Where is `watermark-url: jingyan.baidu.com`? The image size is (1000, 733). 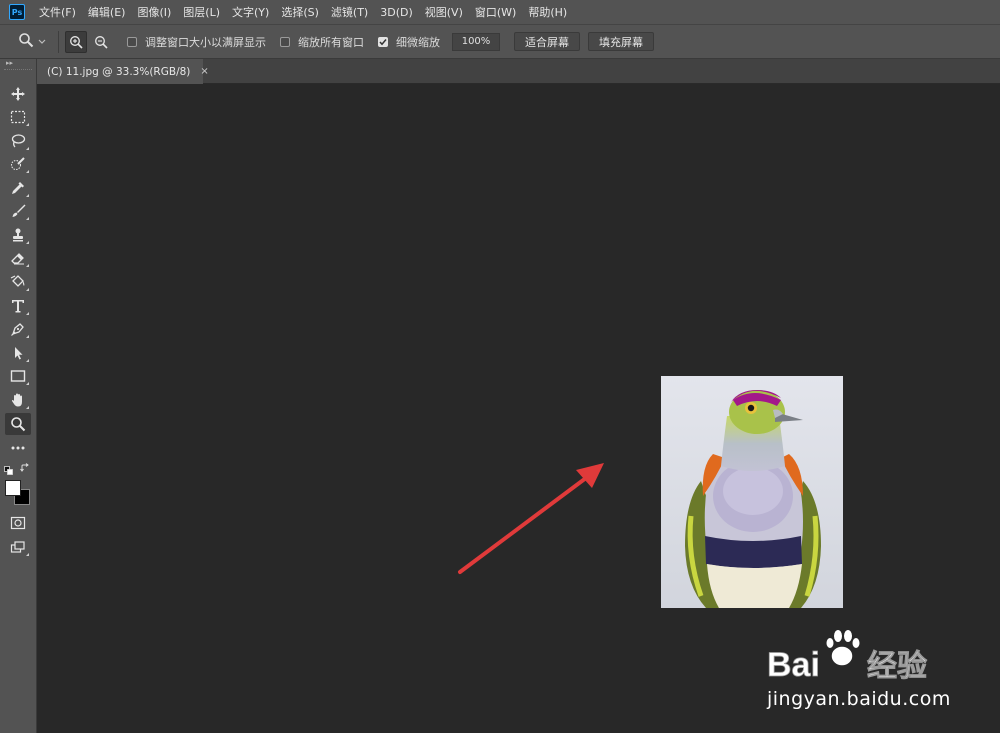
watermark-url: jingyan.baidu.com is located at coordinates (859, 699).